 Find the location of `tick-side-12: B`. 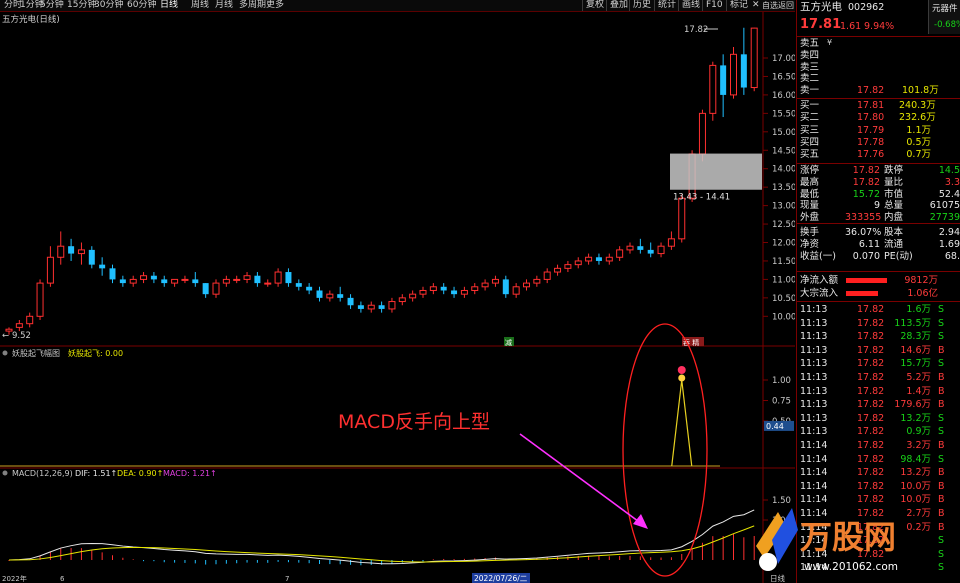

tick-side-12: B is located at coordinates (941, 473).